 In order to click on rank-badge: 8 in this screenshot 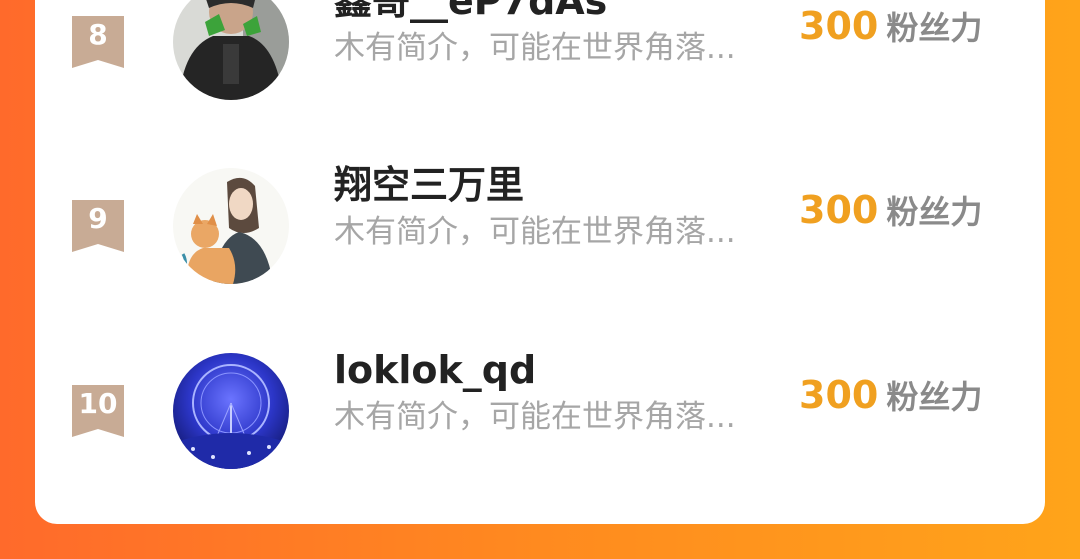, I will do `click(98, 42)`.